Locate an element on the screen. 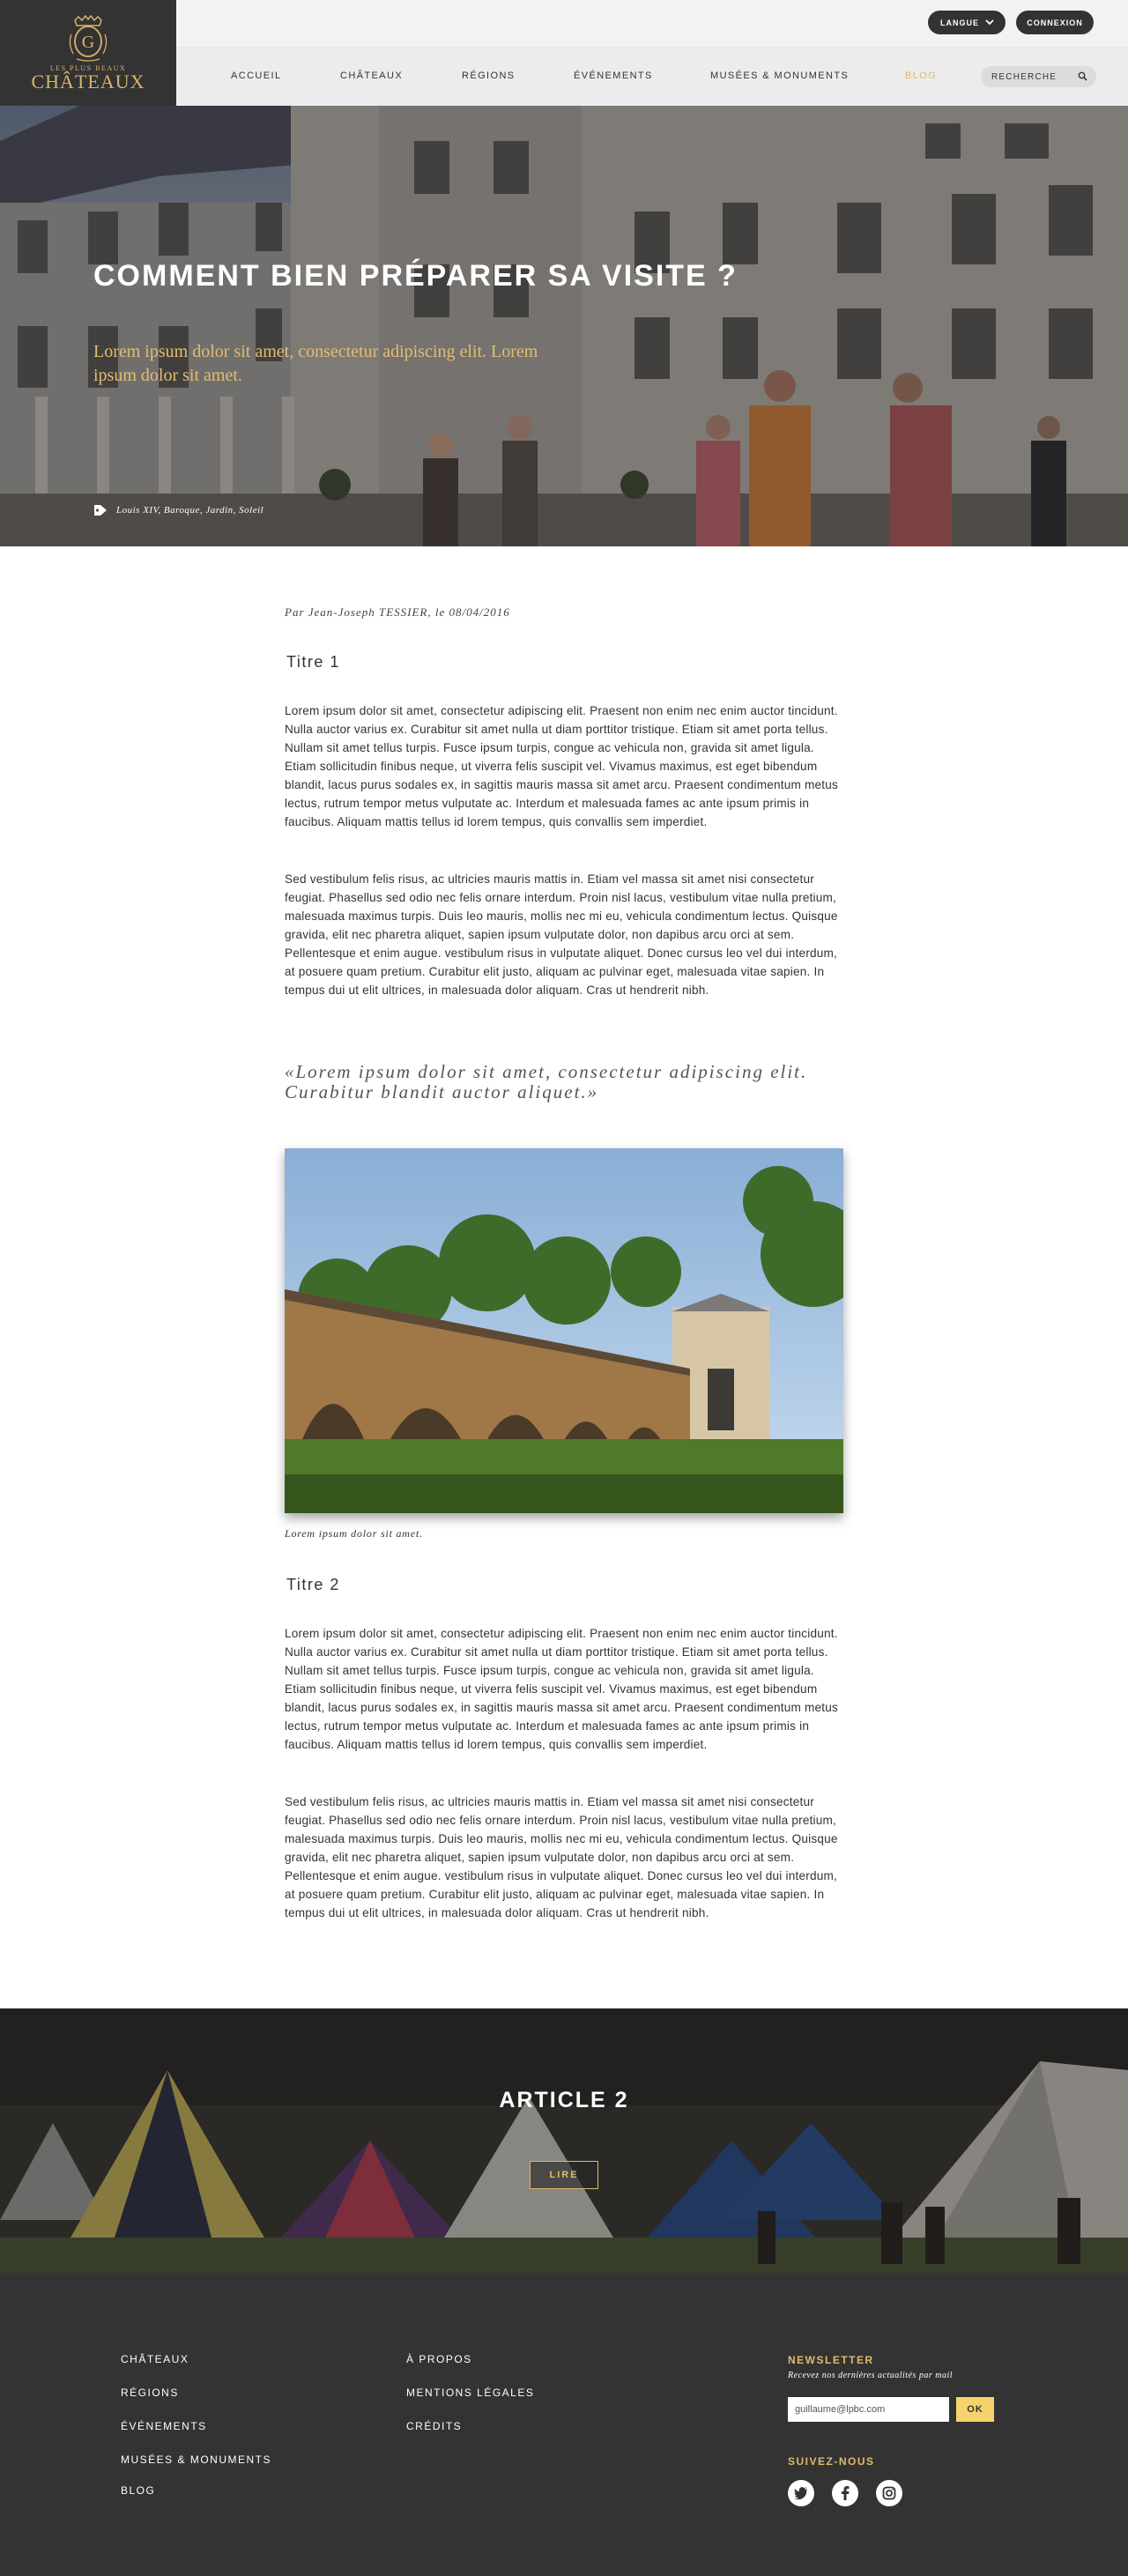  chateau-bridge-image is located at coordinates (564, 1330).